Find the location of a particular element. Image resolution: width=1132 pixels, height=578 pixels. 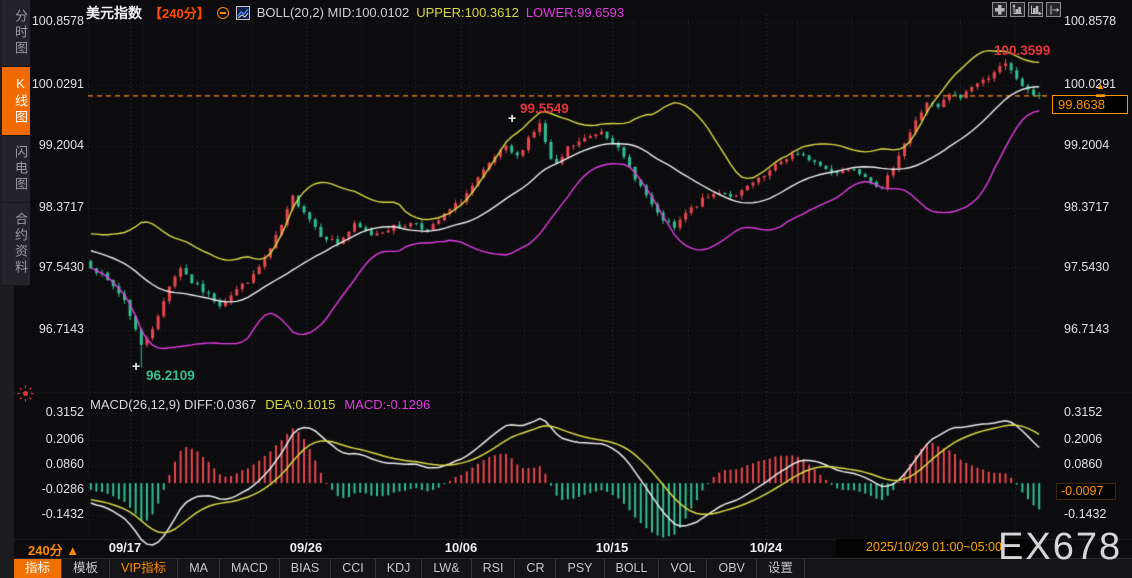

toolbar-item-BOLL: BOLL is located at coordinates (632, 568).